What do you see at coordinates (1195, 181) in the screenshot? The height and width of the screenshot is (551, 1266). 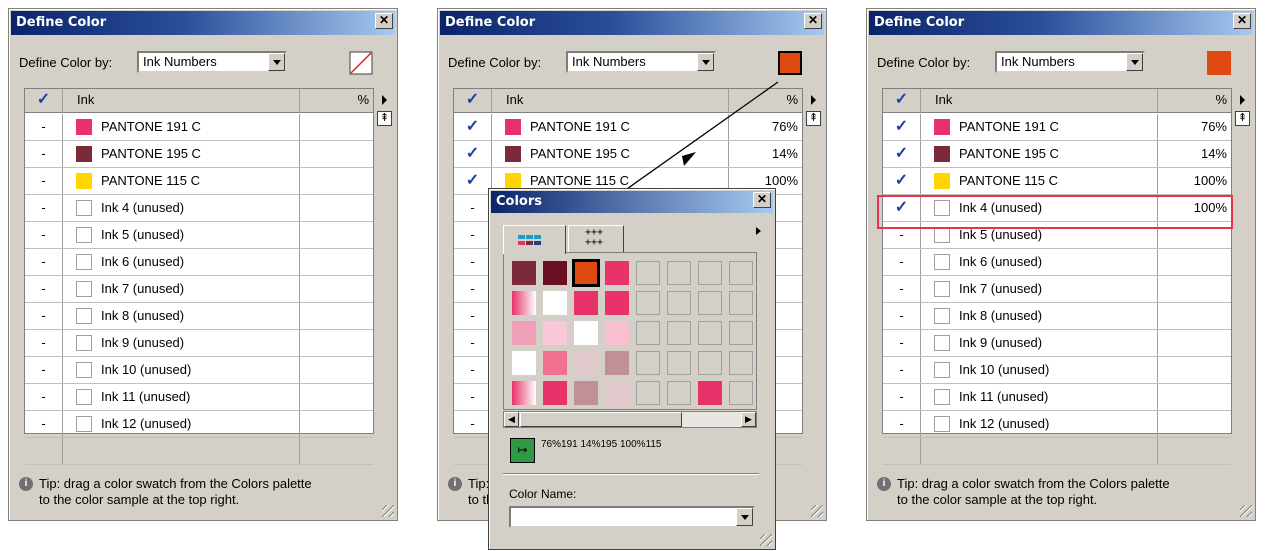 I see `ink-percent: 100%` at bounding box center [1195, 181].